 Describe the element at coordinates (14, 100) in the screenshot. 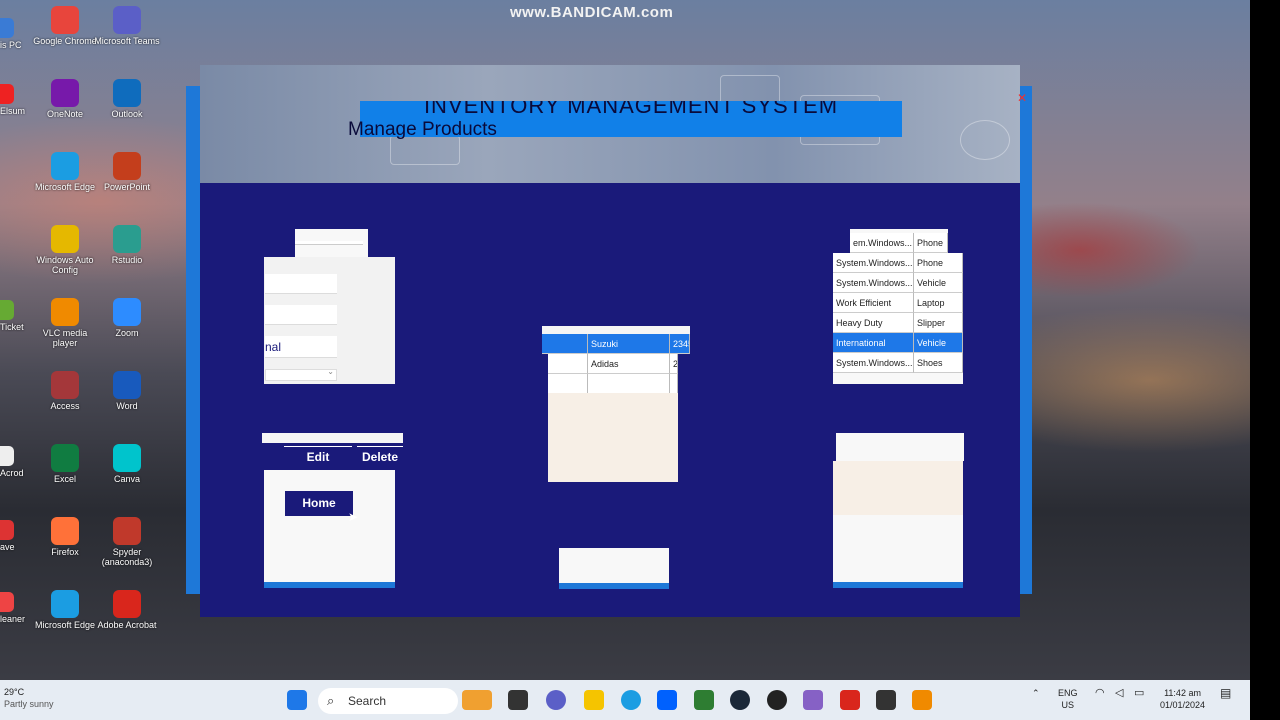

I see `cut-icon-elsum: Elsum` at that location.